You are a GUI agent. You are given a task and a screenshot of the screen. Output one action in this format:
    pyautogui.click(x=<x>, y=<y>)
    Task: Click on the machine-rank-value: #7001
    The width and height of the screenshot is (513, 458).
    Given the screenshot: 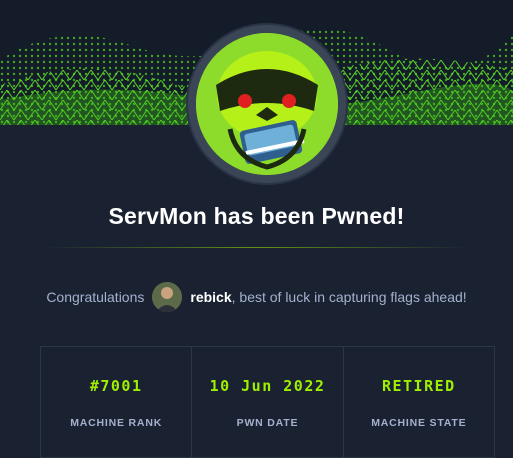 What is the action you would take?
    pyautogui.click(x=116, y=386)
    